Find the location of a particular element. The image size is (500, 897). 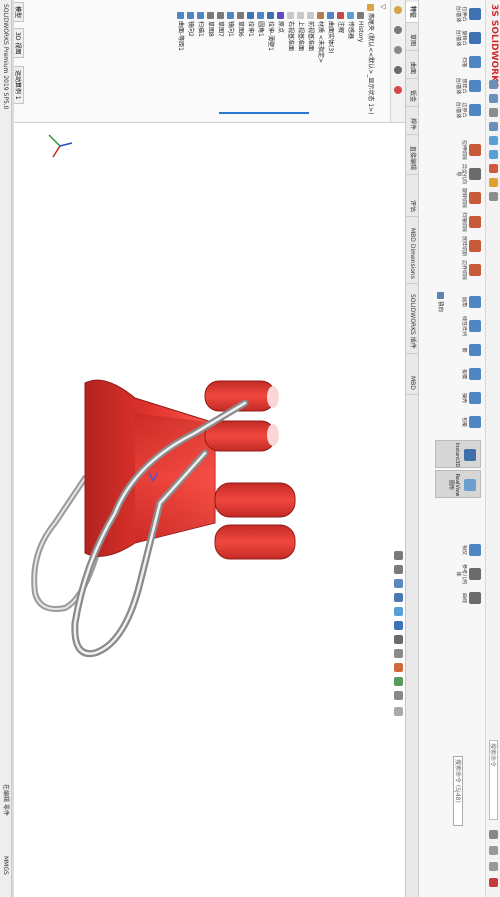

tree-item: 原点 is located at coordinates (280, 22).